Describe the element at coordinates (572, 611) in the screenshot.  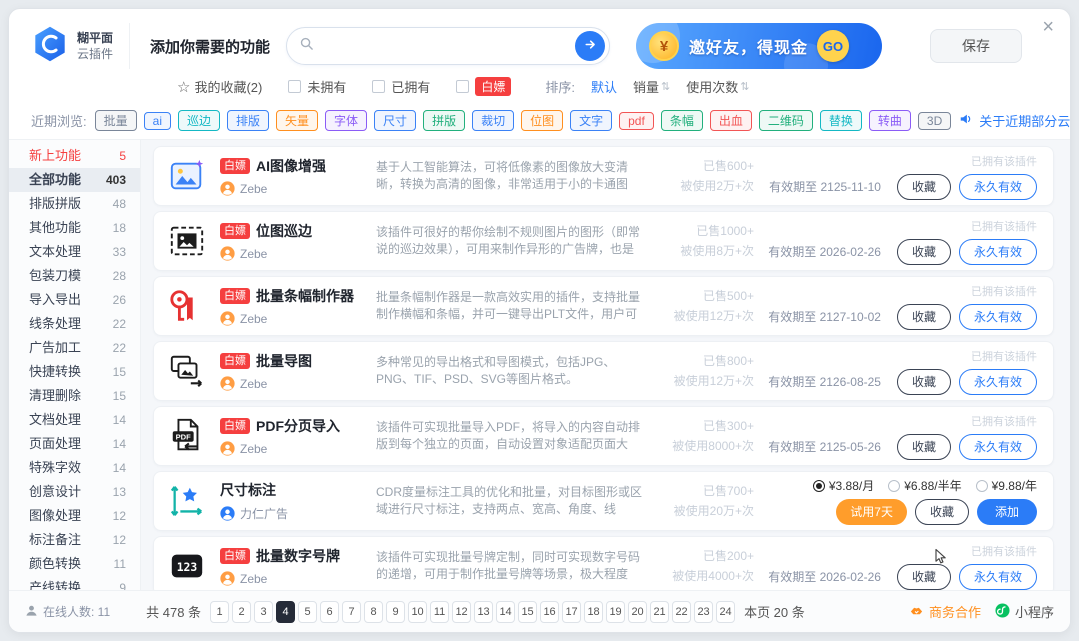
I see `page-button: 17` at that location.